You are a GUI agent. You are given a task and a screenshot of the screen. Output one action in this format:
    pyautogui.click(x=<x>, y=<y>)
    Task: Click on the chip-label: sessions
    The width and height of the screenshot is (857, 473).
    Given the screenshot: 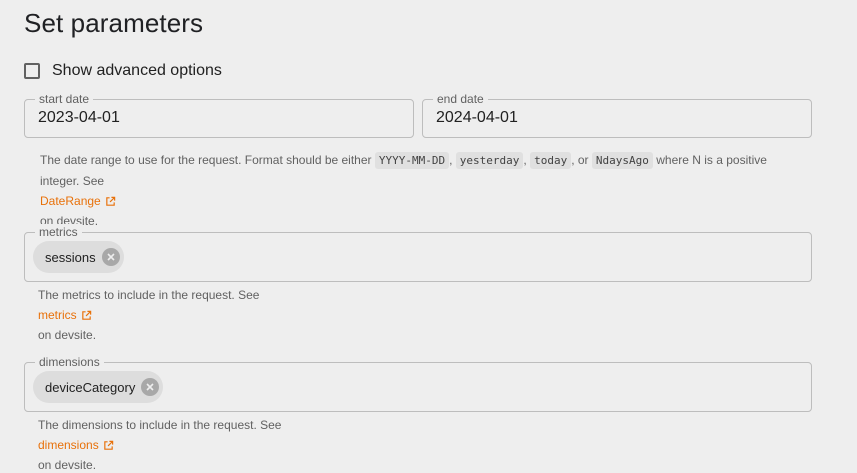 What is the action you would take?
    pyautogui.click(x=70, y=257)
    